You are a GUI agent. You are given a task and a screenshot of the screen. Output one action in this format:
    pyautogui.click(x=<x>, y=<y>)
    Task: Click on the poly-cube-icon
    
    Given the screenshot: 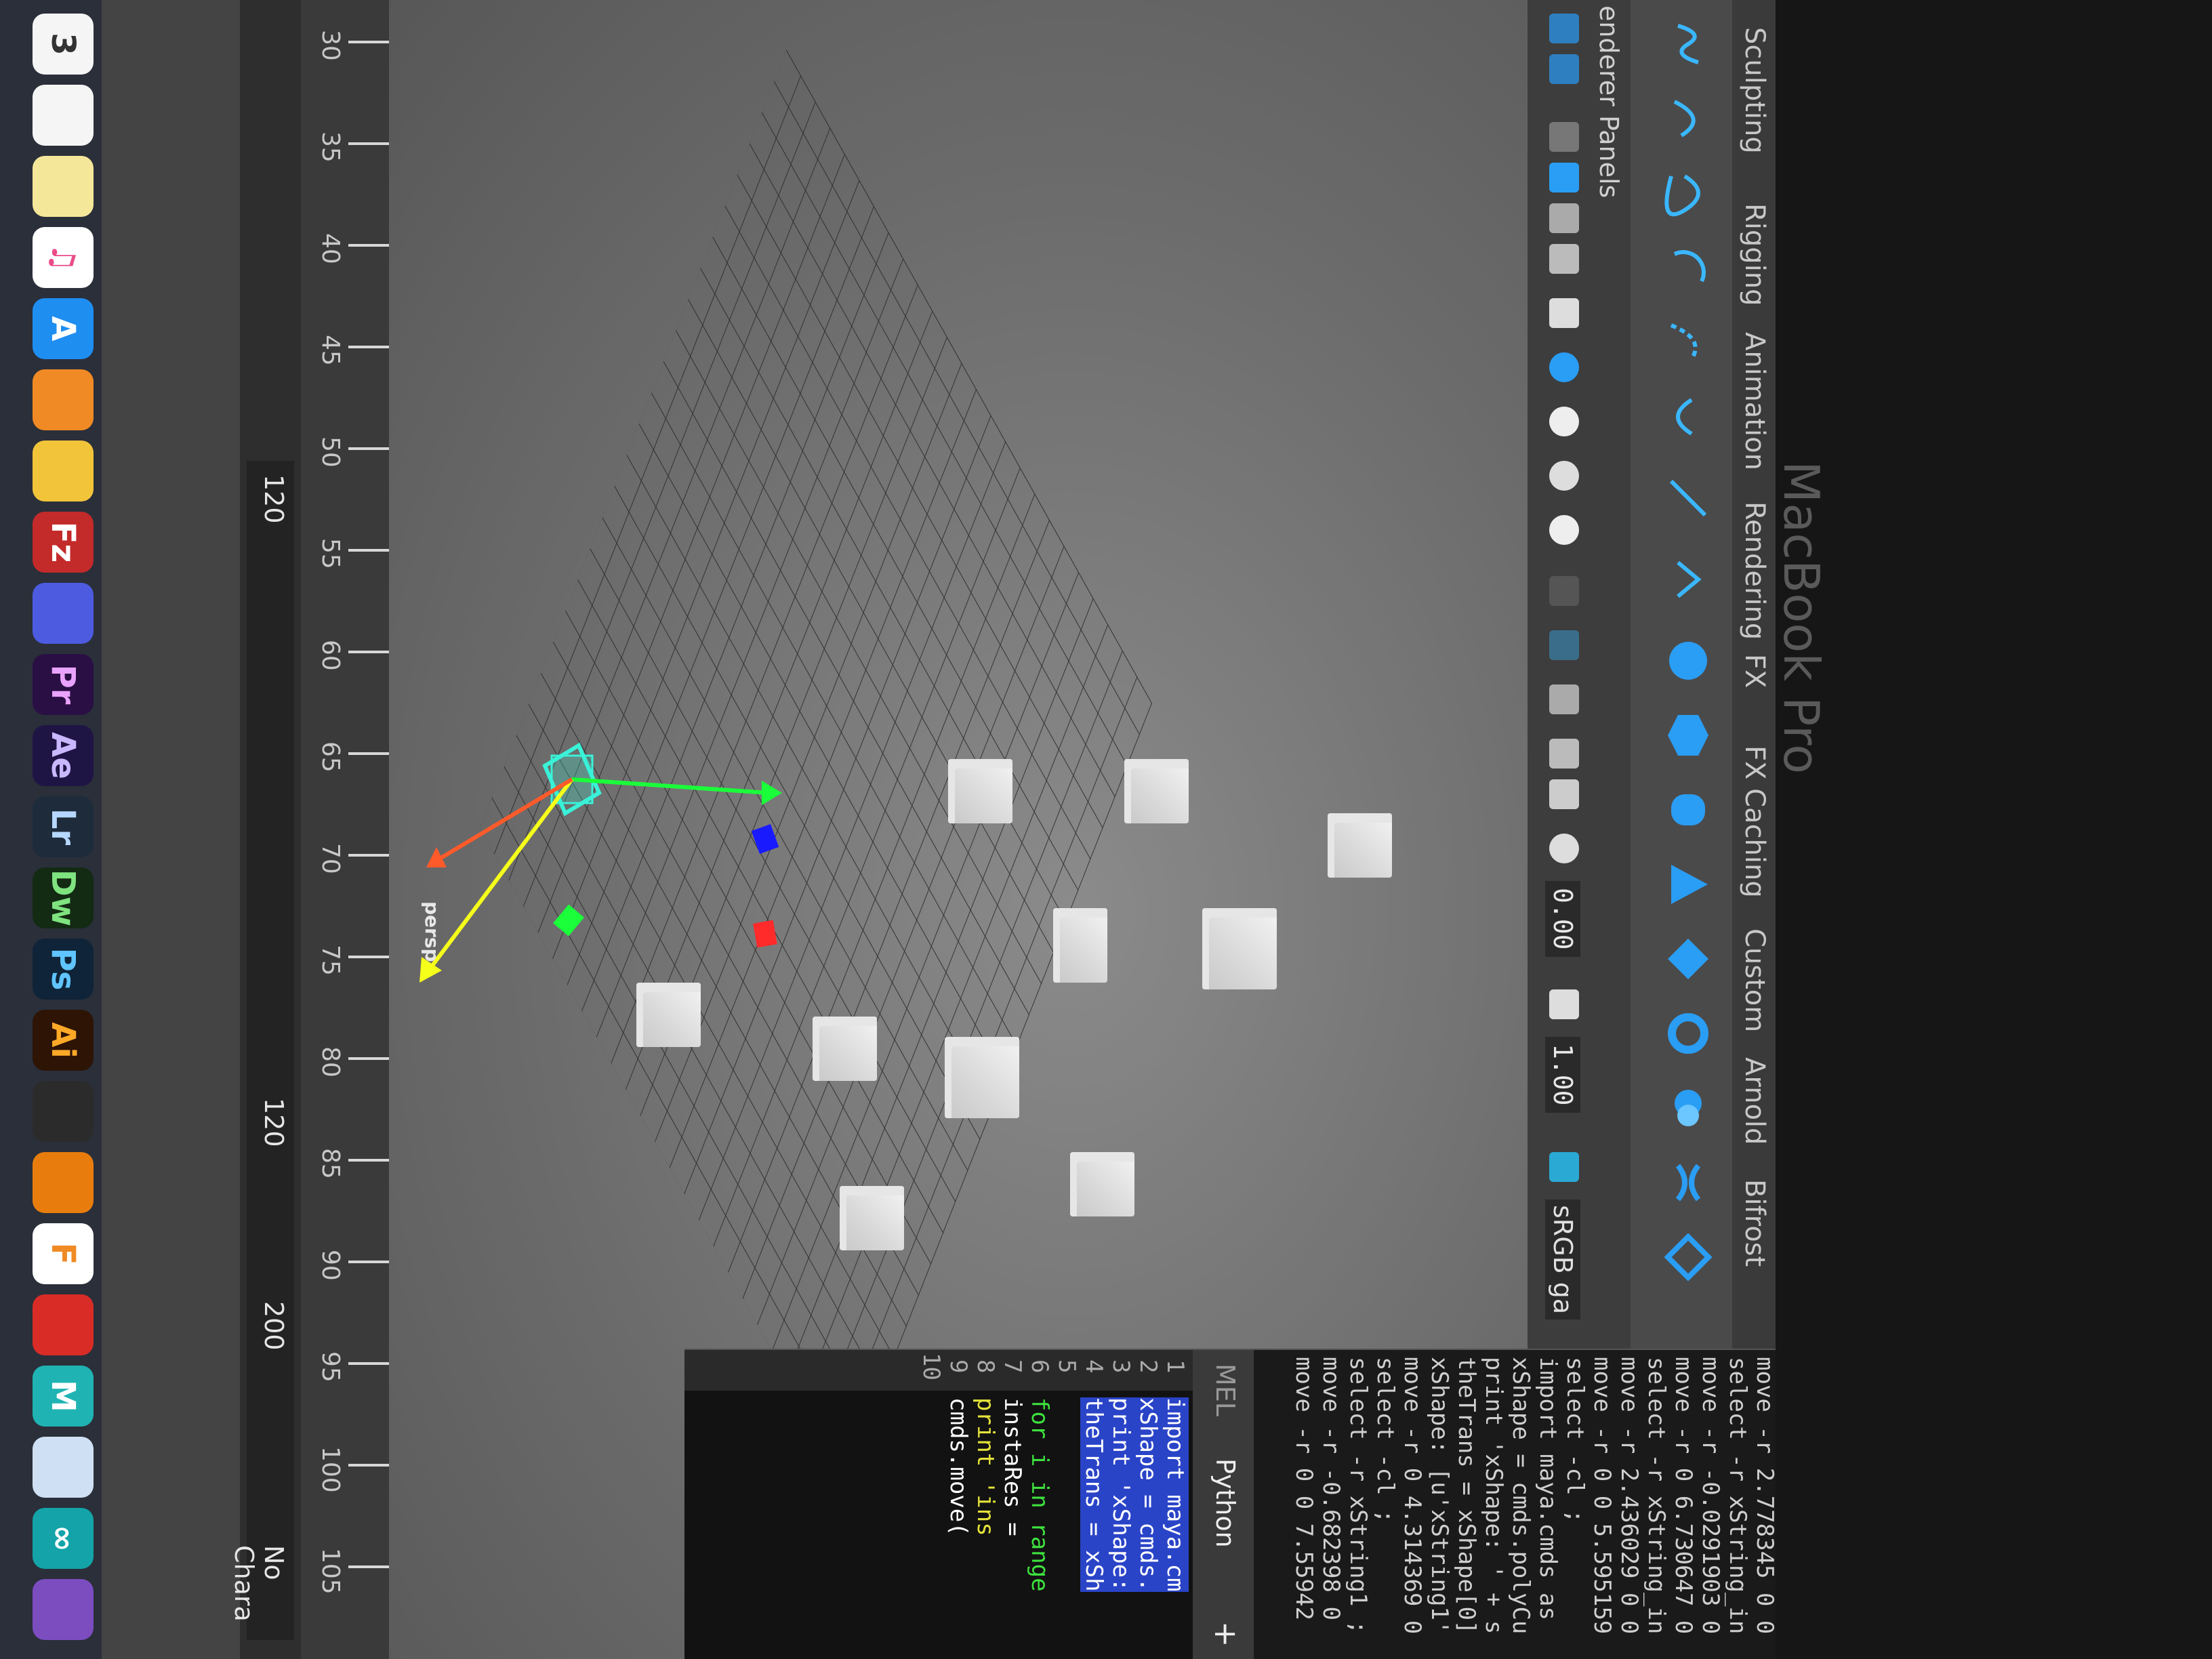 What is the action you would take?
    pyautogui.click(x=1688, y=735)
    